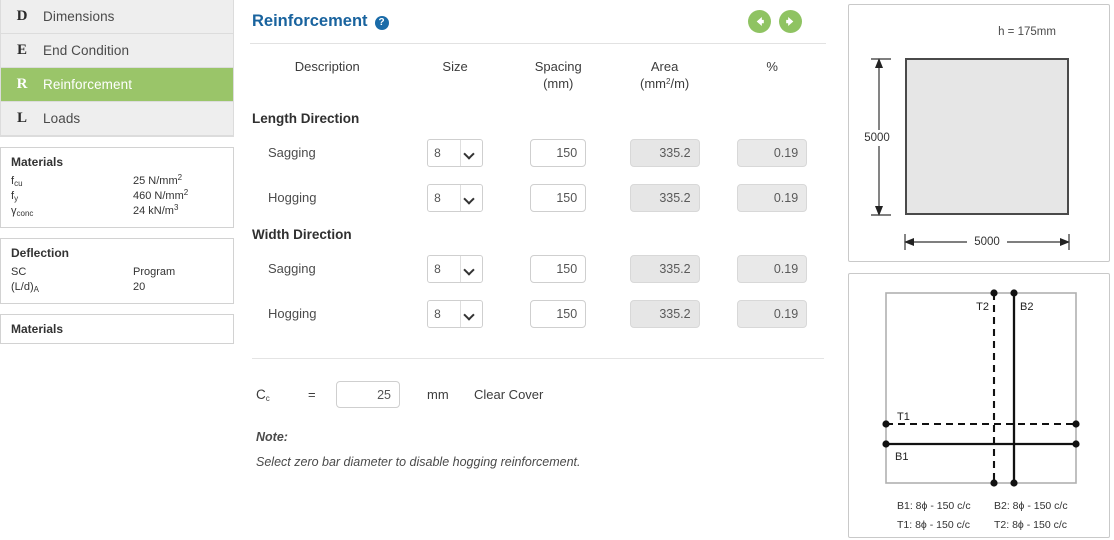 Image resolution: width=1114 pixels, height=540 pixels. I want to click on horizontal-dimension-value: 5000, so click(987, 242).